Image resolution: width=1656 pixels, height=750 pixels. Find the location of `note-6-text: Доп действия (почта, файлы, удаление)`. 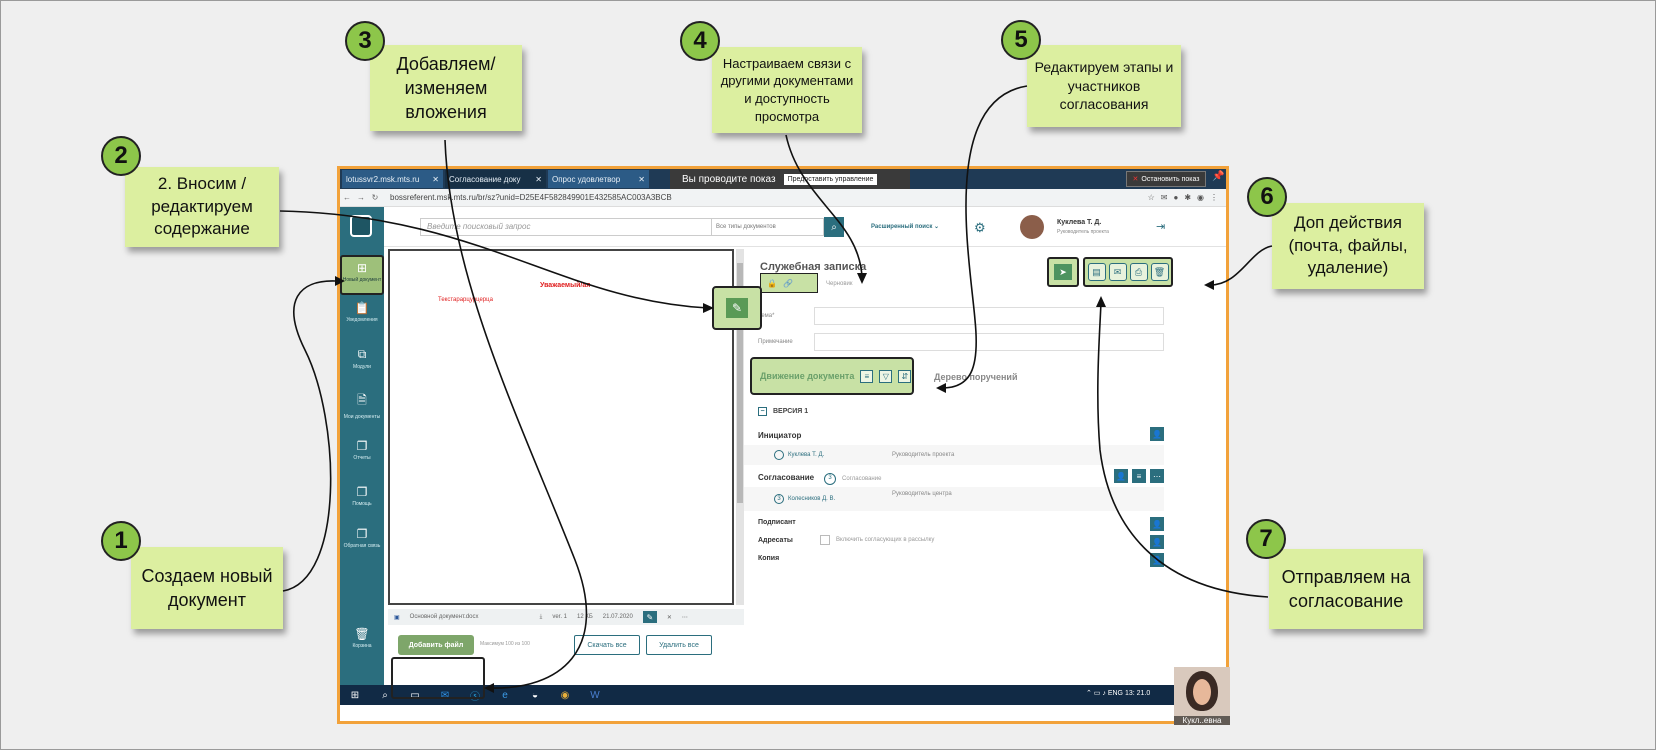

note-6-text: Доп действия (почта, файлы, удаление) is located at coordinates (1348, 245).